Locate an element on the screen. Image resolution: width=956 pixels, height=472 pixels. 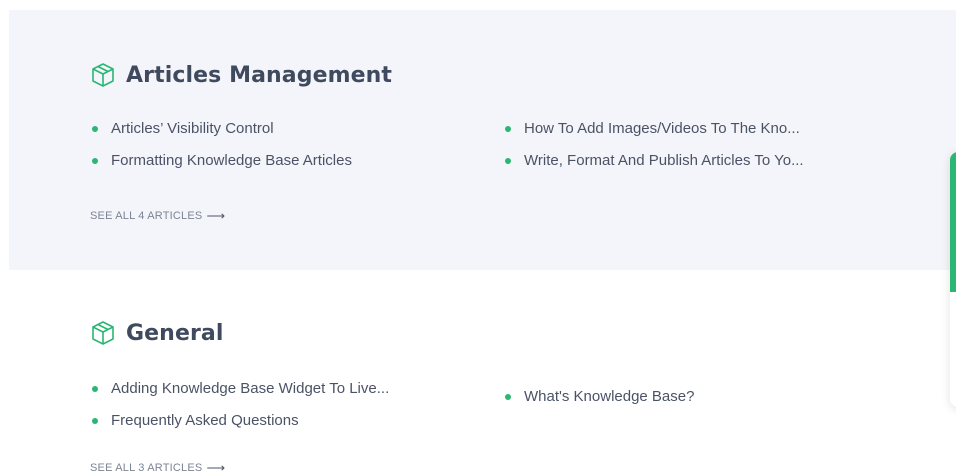
article-link: Frequently Asked Questions is located at coordinates (195, 420).